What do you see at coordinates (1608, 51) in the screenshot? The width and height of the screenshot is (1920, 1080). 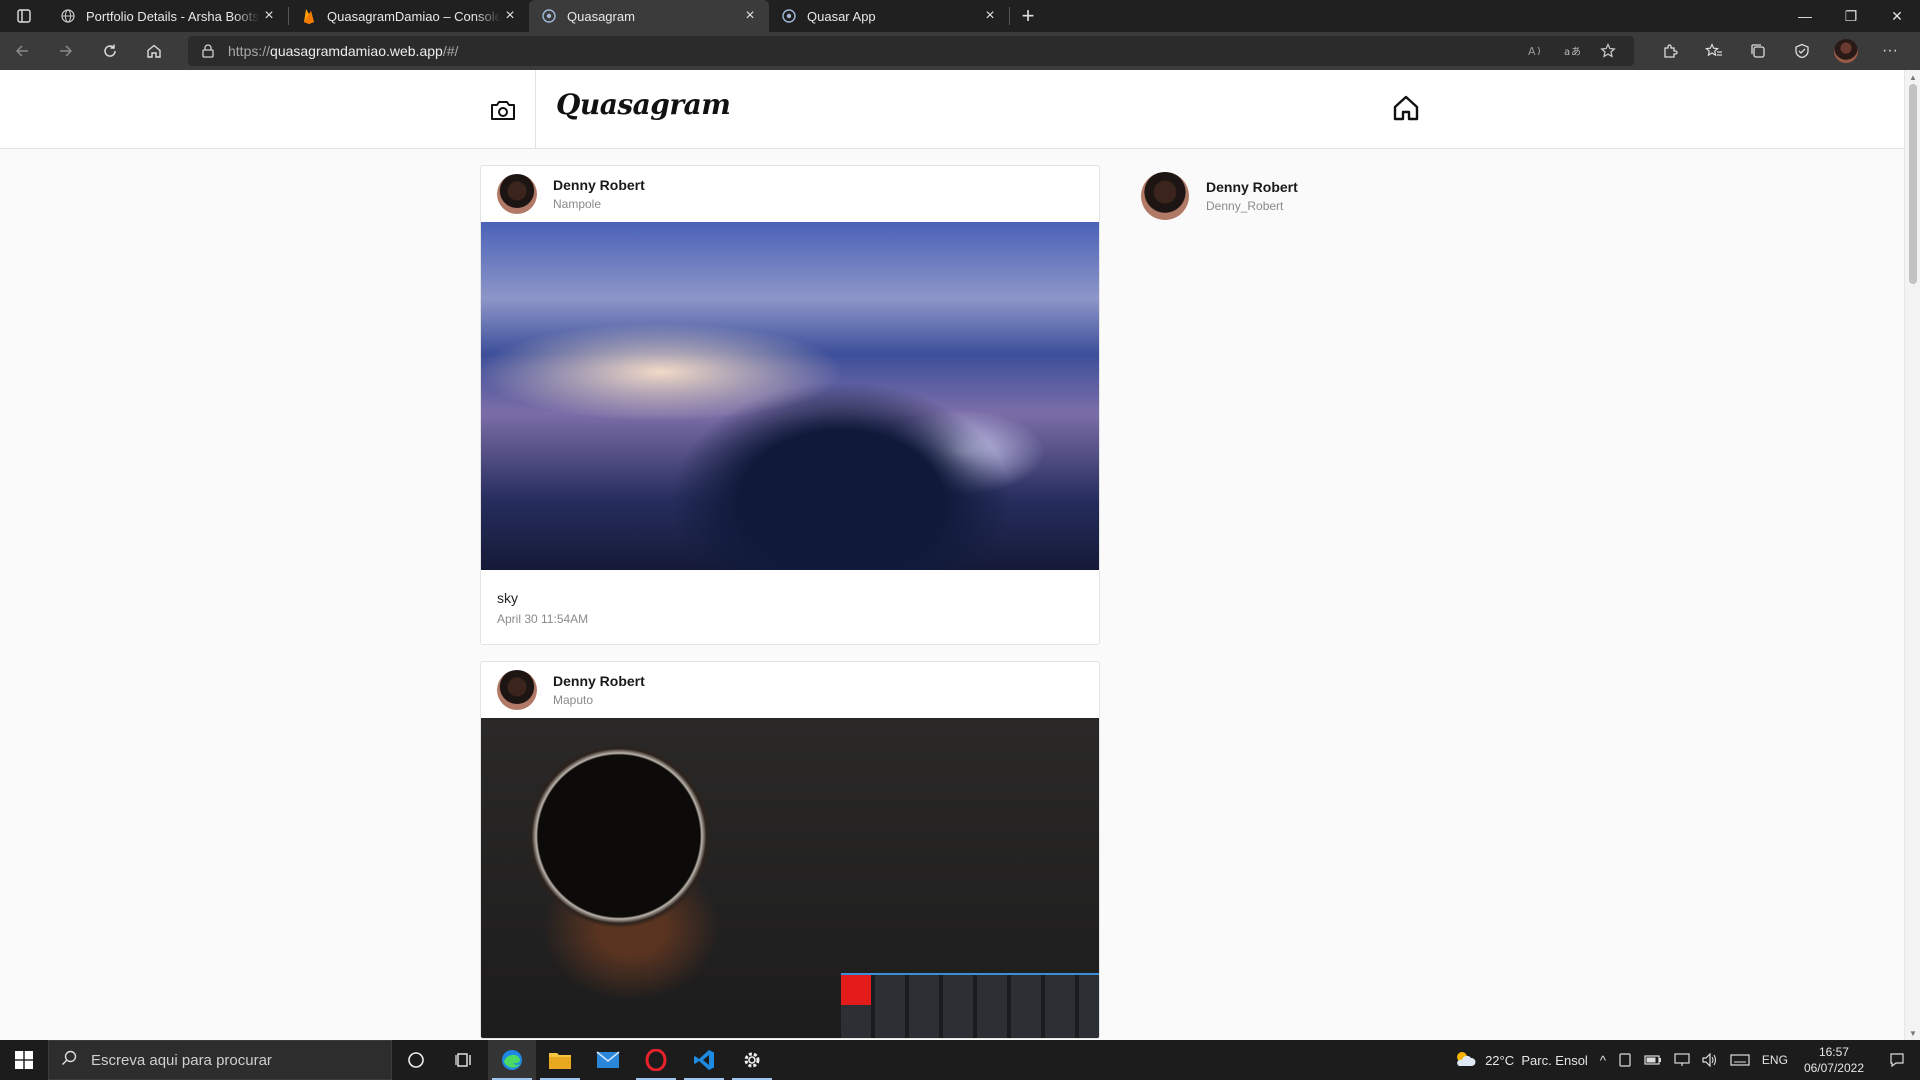 I see `add-favorite-icon` at bounding box center [1608, 51].